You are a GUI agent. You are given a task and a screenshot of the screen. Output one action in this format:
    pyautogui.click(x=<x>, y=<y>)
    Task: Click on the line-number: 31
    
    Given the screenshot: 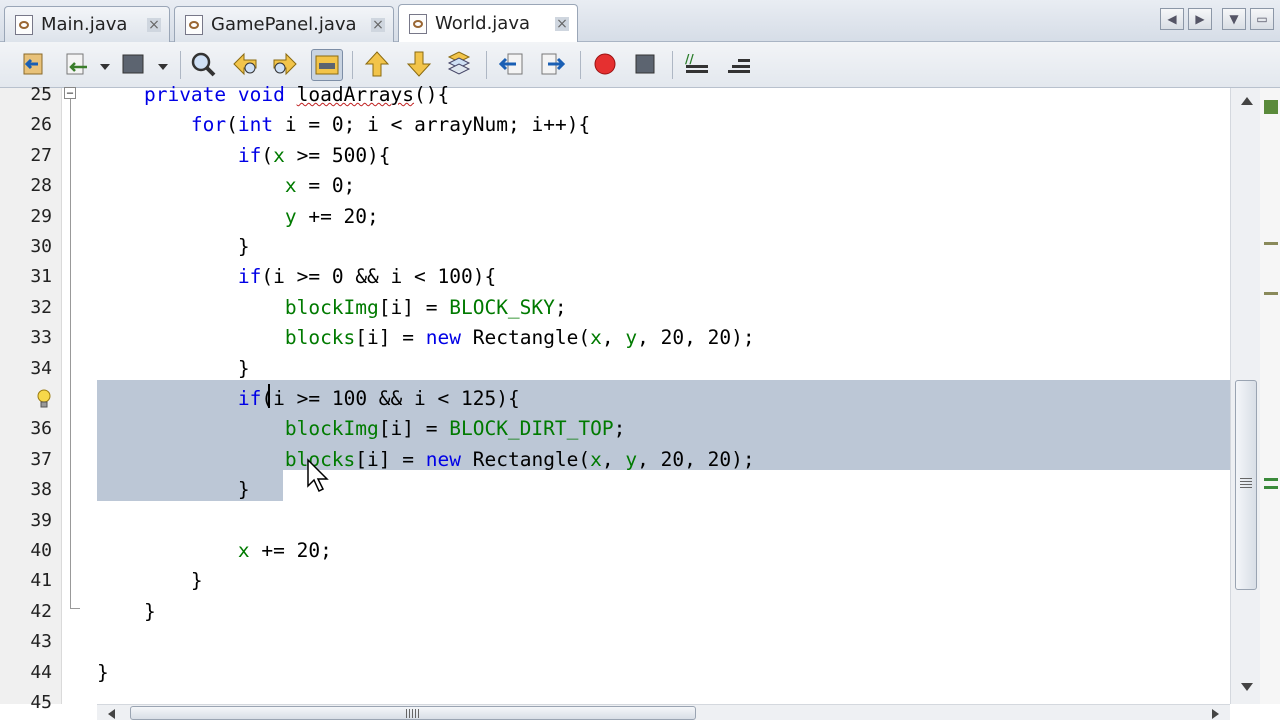 What is the action you would take?
    pyautogui.click(x=41, y=277)
    